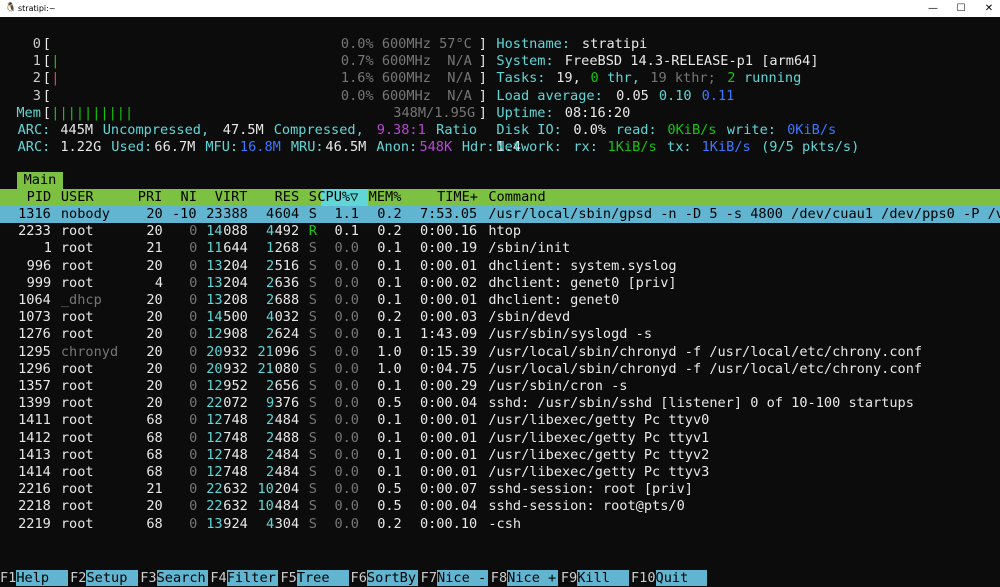  What do you see at coordinates (500, 8) in the screenshot?
I see `title-bar: 🐧 stratipi:~ — ☐ ✕` at bounding box center [500, 8].